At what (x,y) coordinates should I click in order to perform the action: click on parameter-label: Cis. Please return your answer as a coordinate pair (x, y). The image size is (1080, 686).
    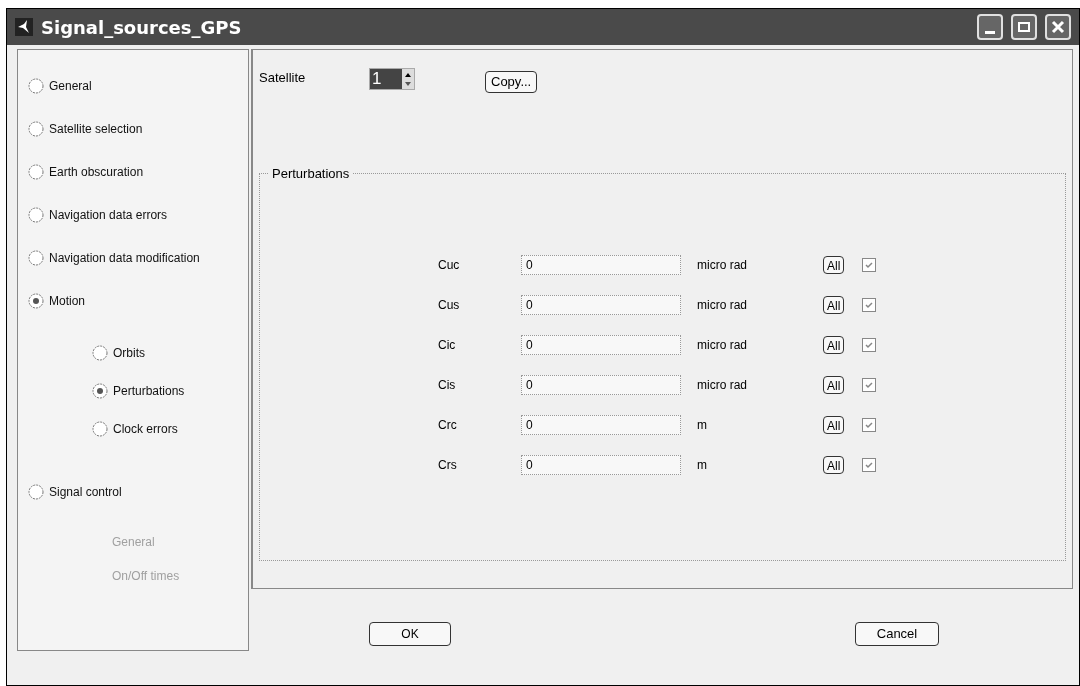
    Looking at the image, I should click on (447, 385).